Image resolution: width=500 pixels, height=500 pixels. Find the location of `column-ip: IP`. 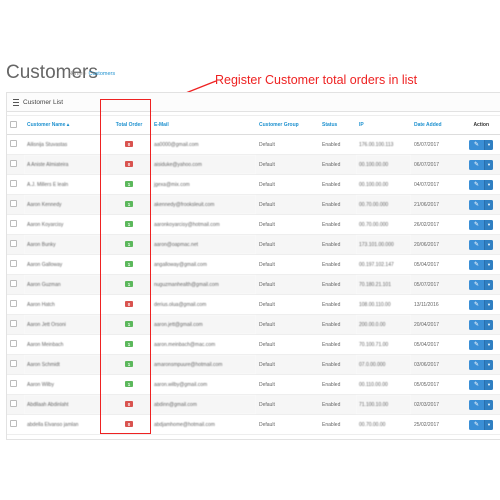

column-ip: IP is located at coordinates (383, 125).